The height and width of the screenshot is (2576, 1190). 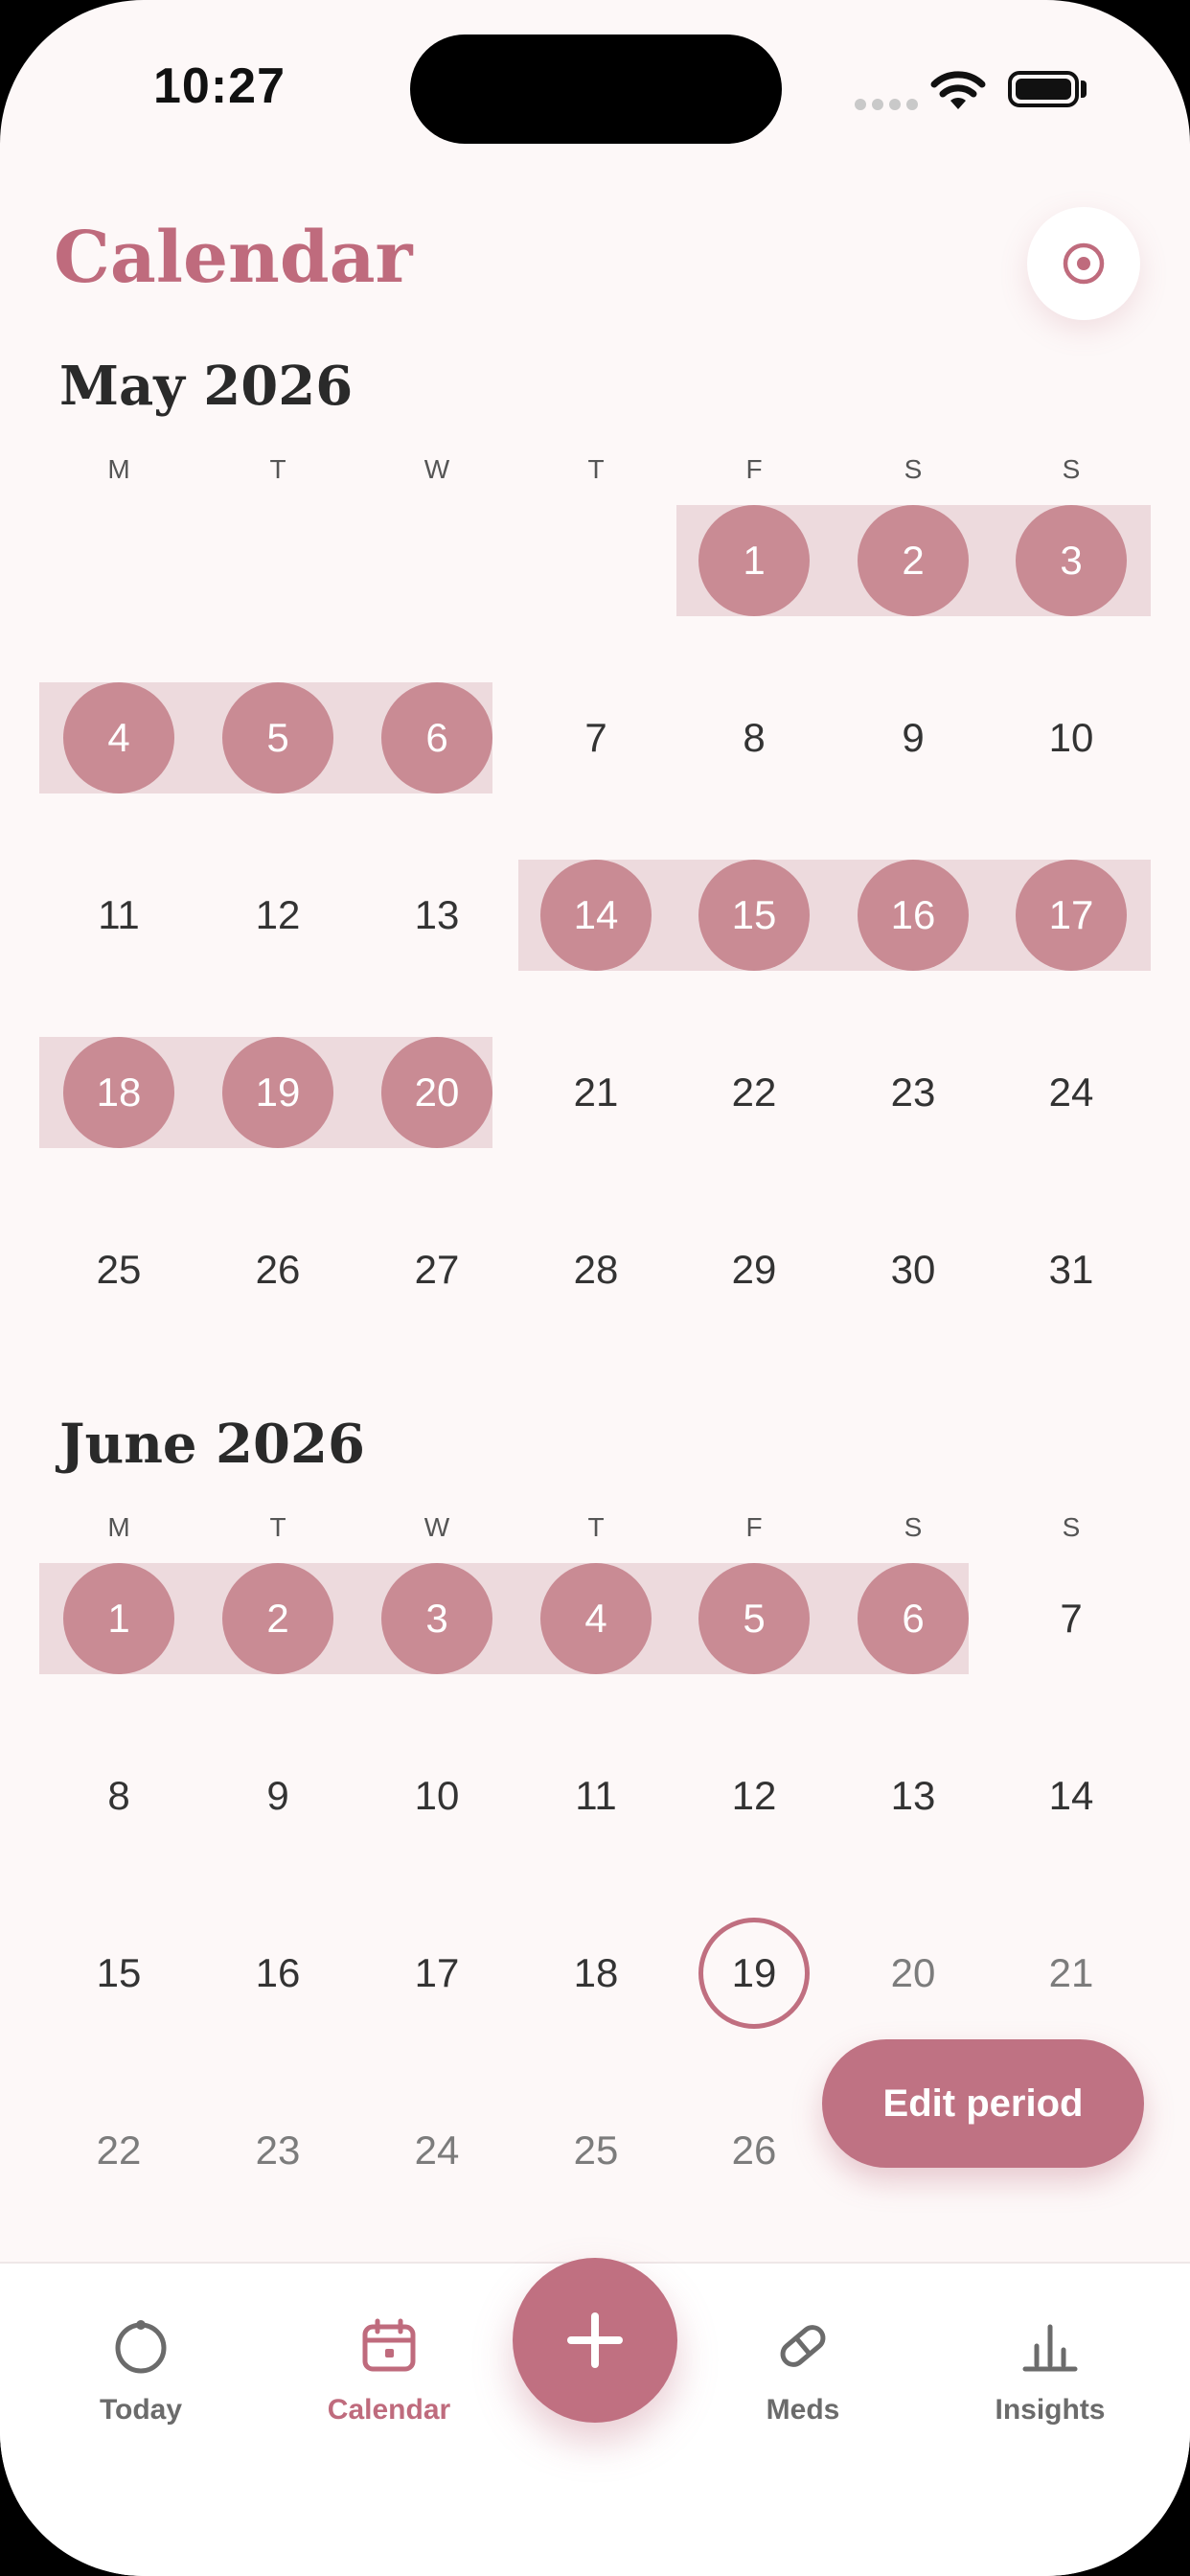 What do you see at coordinates (754, 915) in the screenshot?
I see `calendar-day-period: 15` at bounding box center [754, 915].